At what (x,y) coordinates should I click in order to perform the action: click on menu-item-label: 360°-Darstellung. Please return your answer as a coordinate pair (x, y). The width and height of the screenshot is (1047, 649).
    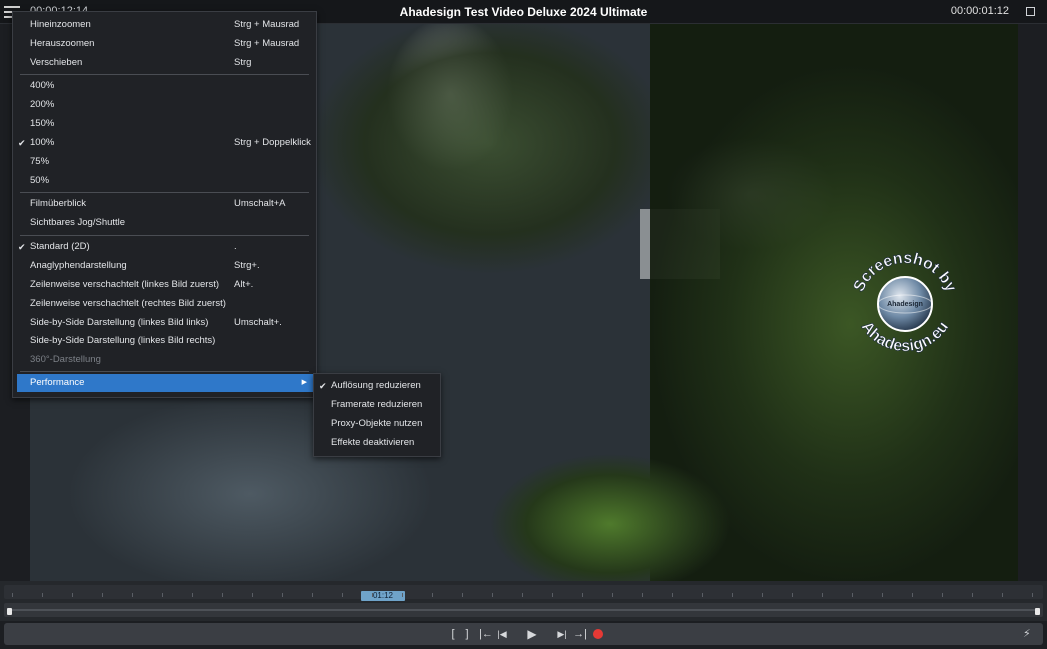
    Looking at the image, I should click on (65, 359).